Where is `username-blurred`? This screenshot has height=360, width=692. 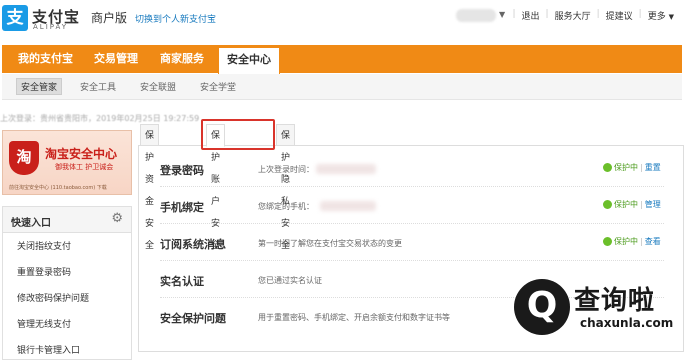
username-blurred is located at coordinates (476, 15).